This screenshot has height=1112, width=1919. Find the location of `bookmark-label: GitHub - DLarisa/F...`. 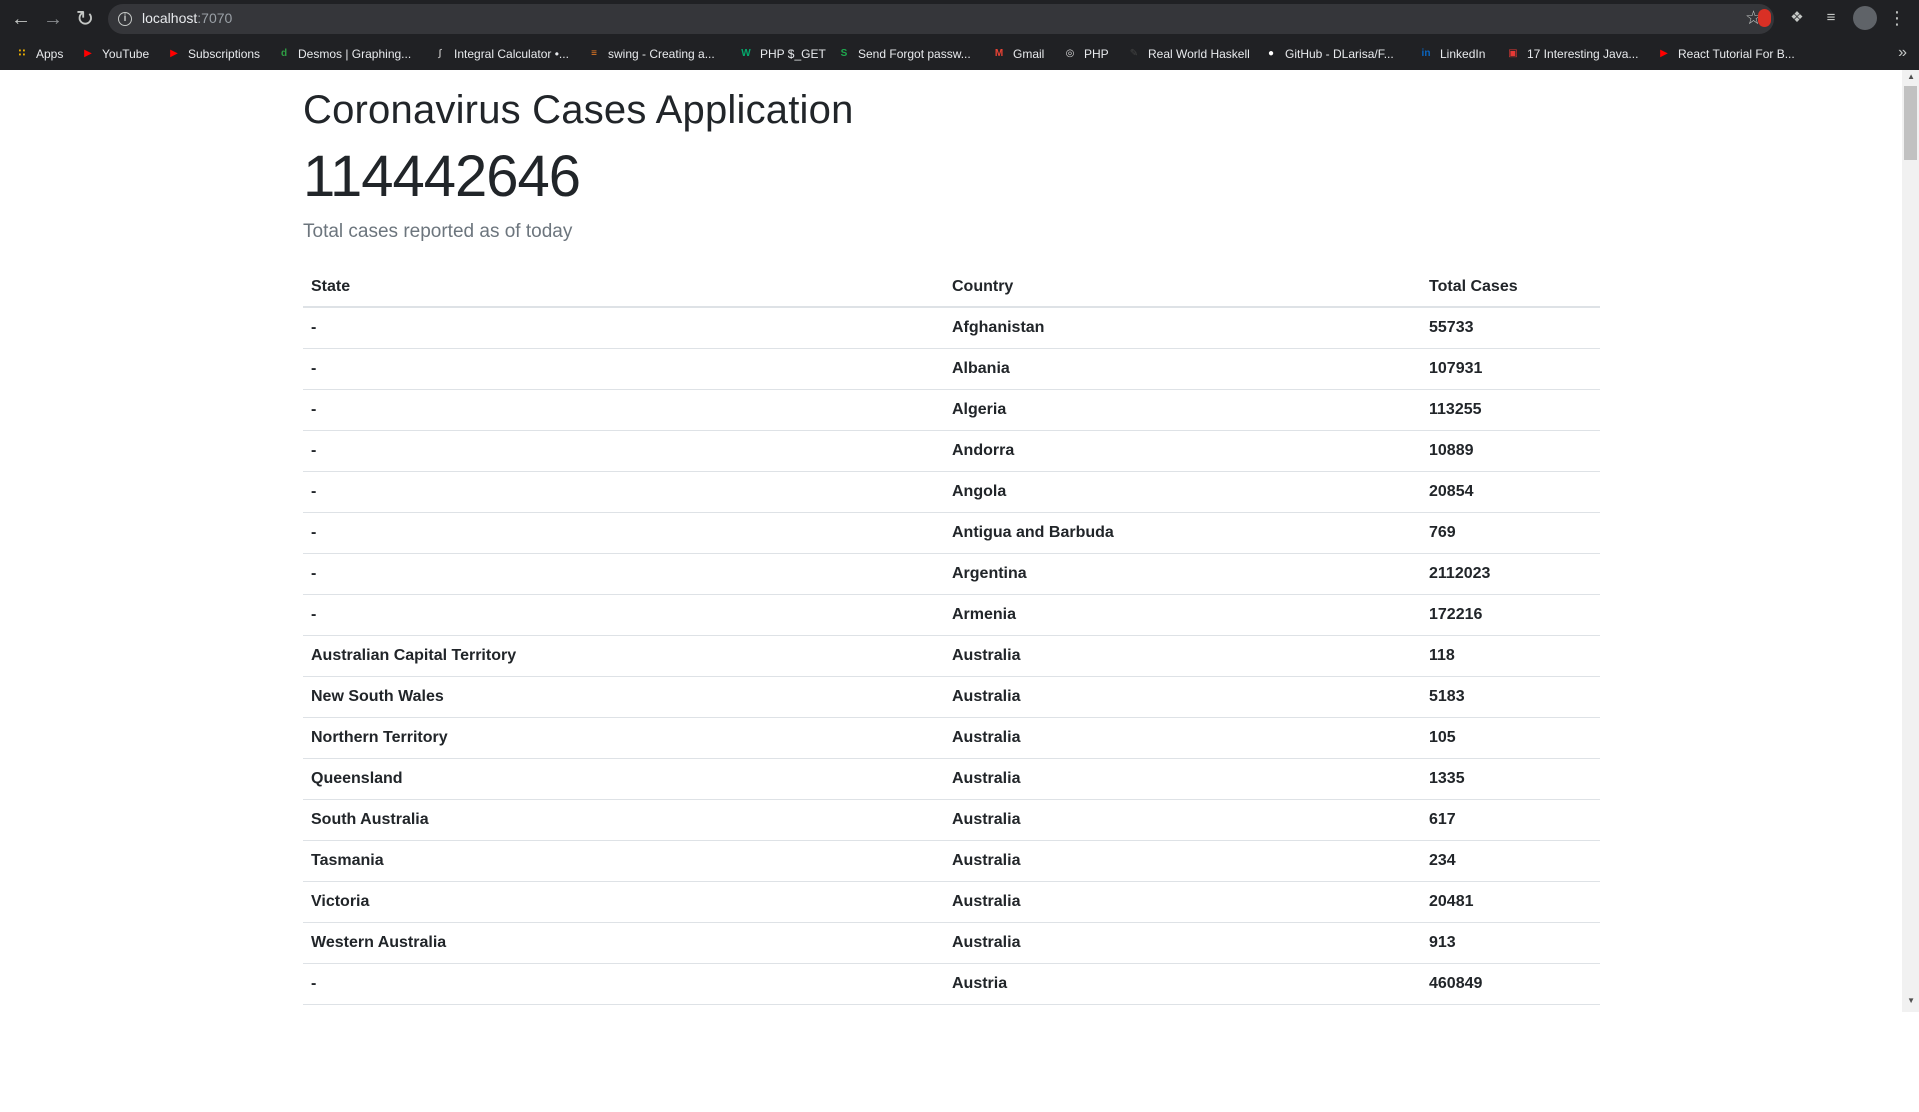

bookmark-label: GitHub - DLarisa/F... is located at coordinates (1339, 54).